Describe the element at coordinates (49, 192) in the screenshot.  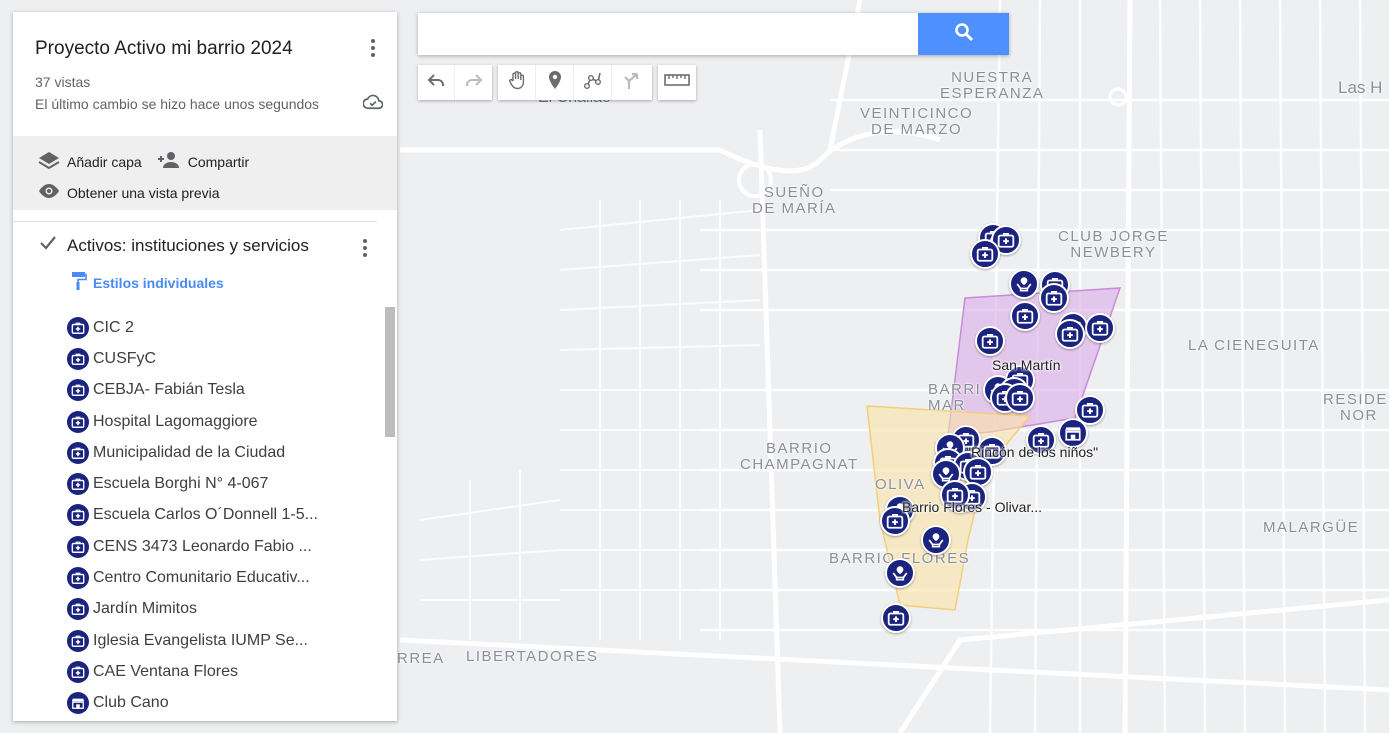
I see `eye-icon` at that location.